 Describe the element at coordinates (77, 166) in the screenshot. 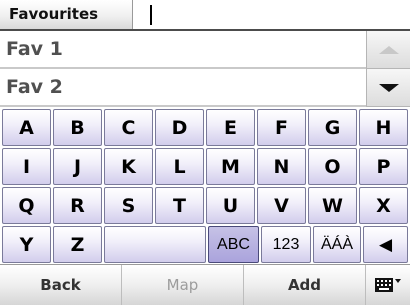

I see `key-j: J` at that location.